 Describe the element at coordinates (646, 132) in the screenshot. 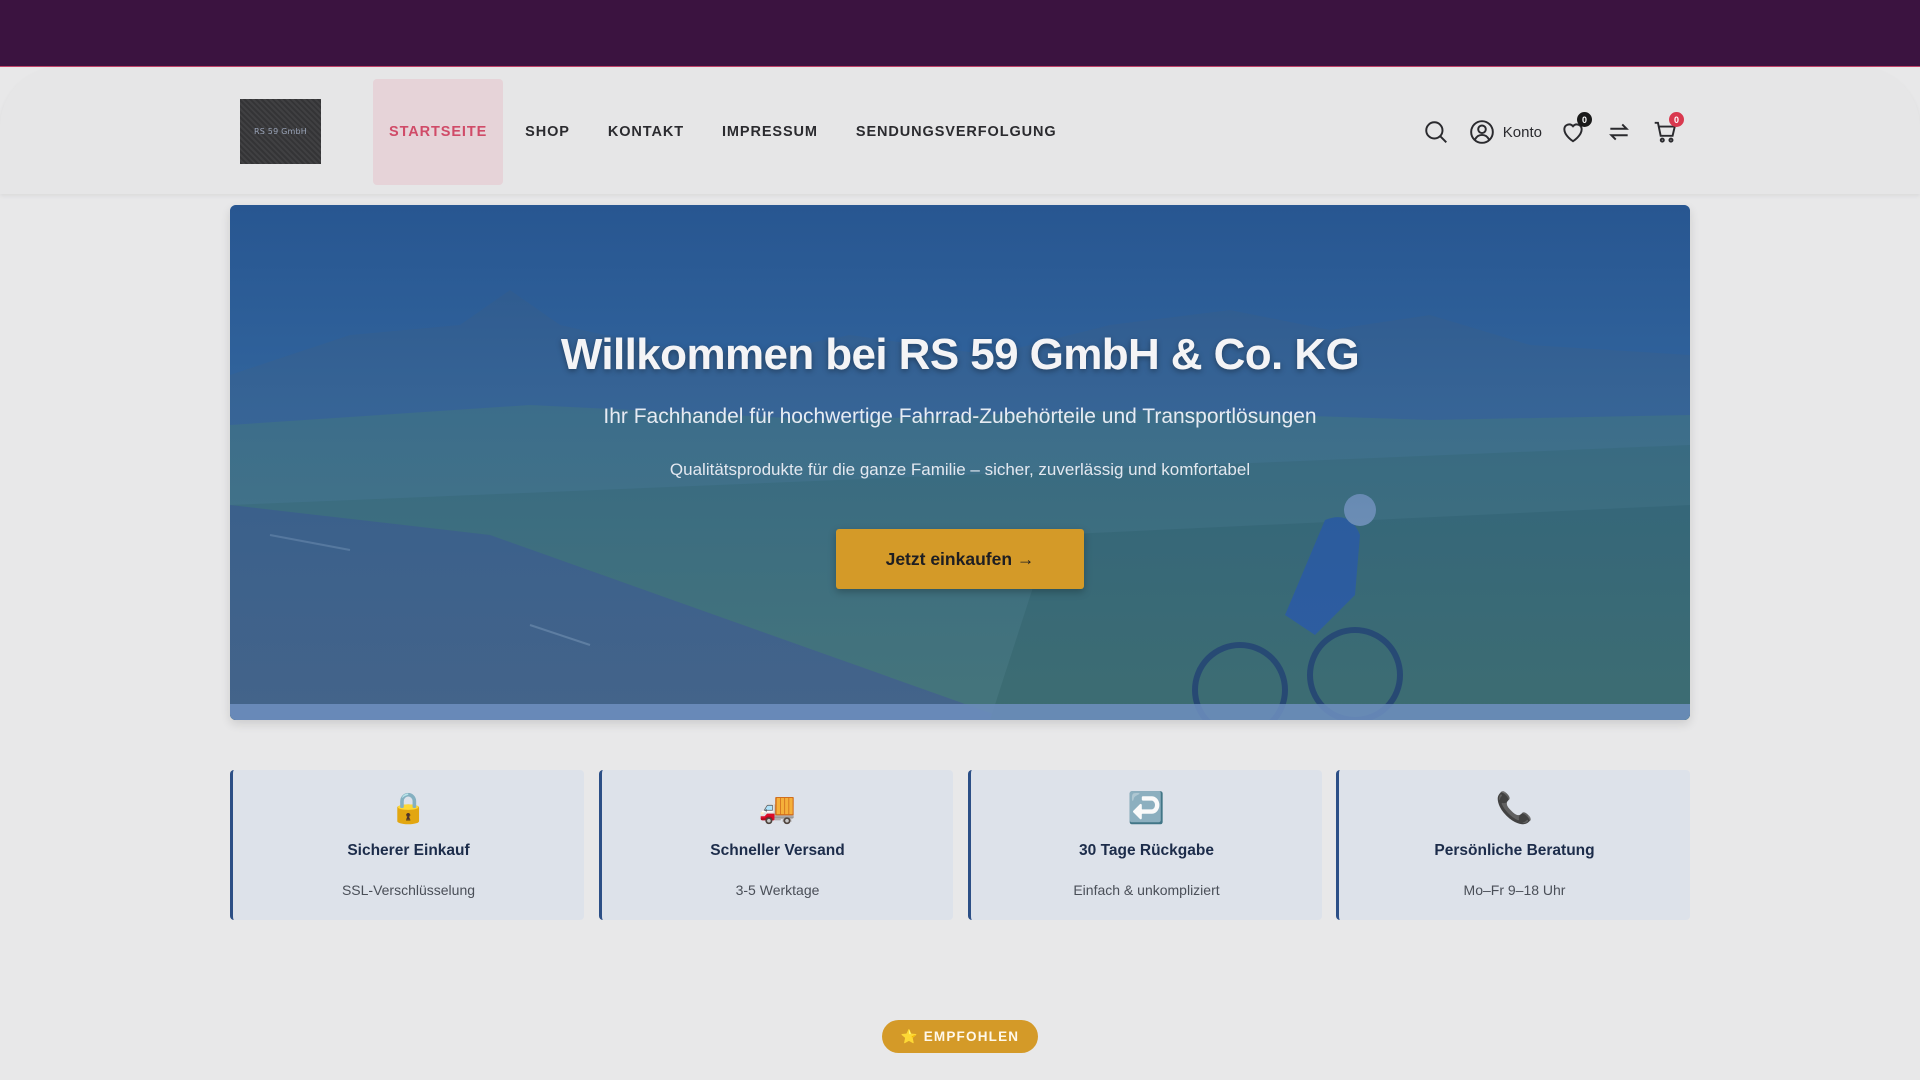

I see `nav-item-kontakt: KONTAKT` at that location.